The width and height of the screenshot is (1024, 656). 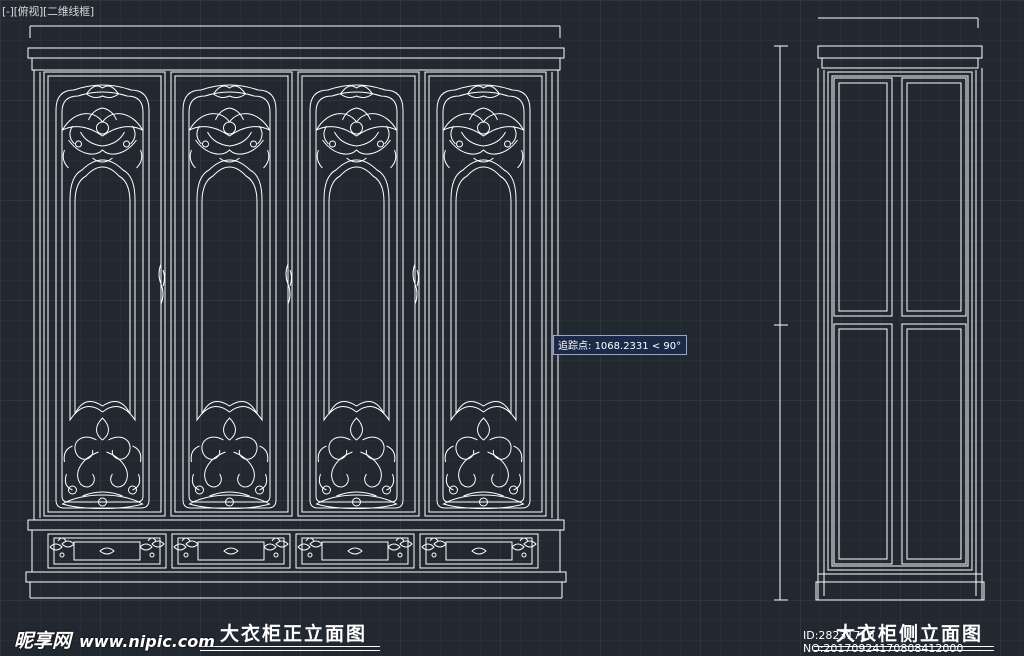 What do you see at coordinates (43, 641) in the screenshot?
I see `watermark-brand: 昵享网` at bounding box center [43, 641].